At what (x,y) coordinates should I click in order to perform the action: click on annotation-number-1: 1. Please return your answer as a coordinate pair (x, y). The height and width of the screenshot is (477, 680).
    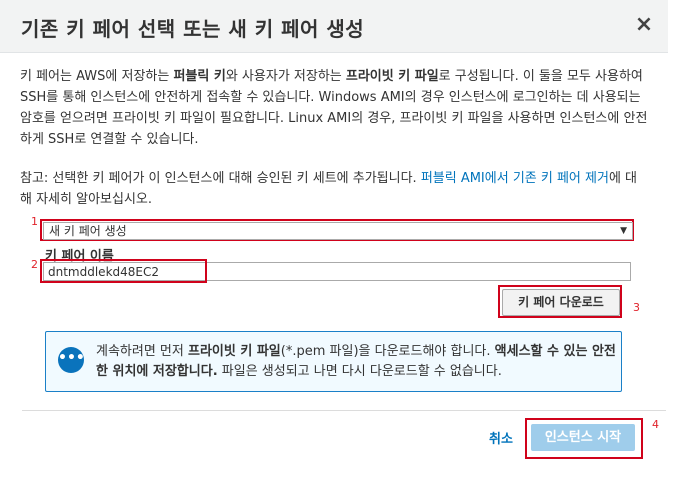
    Looking at the image, I should click on (34, 221).